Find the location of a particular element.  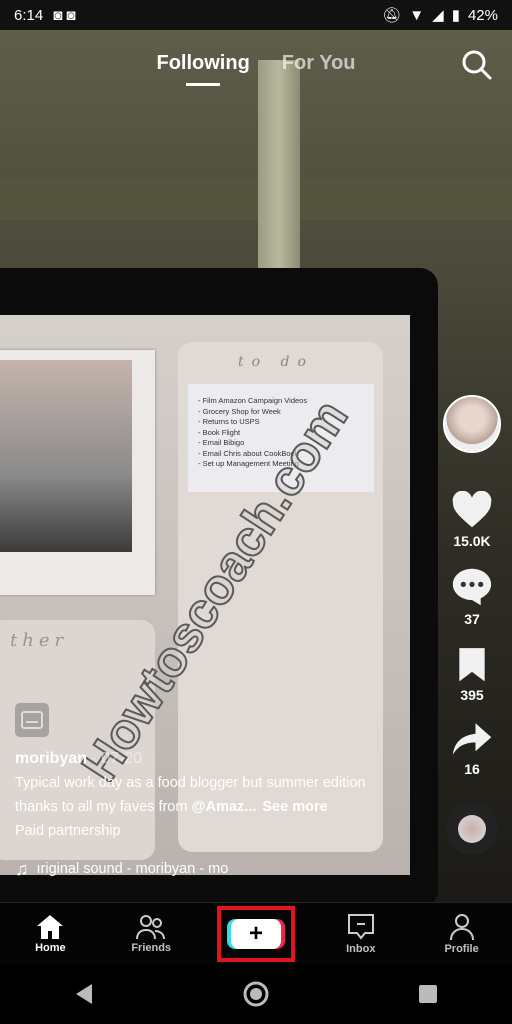

comment-button: 37 is located at coordinates (472, 597).